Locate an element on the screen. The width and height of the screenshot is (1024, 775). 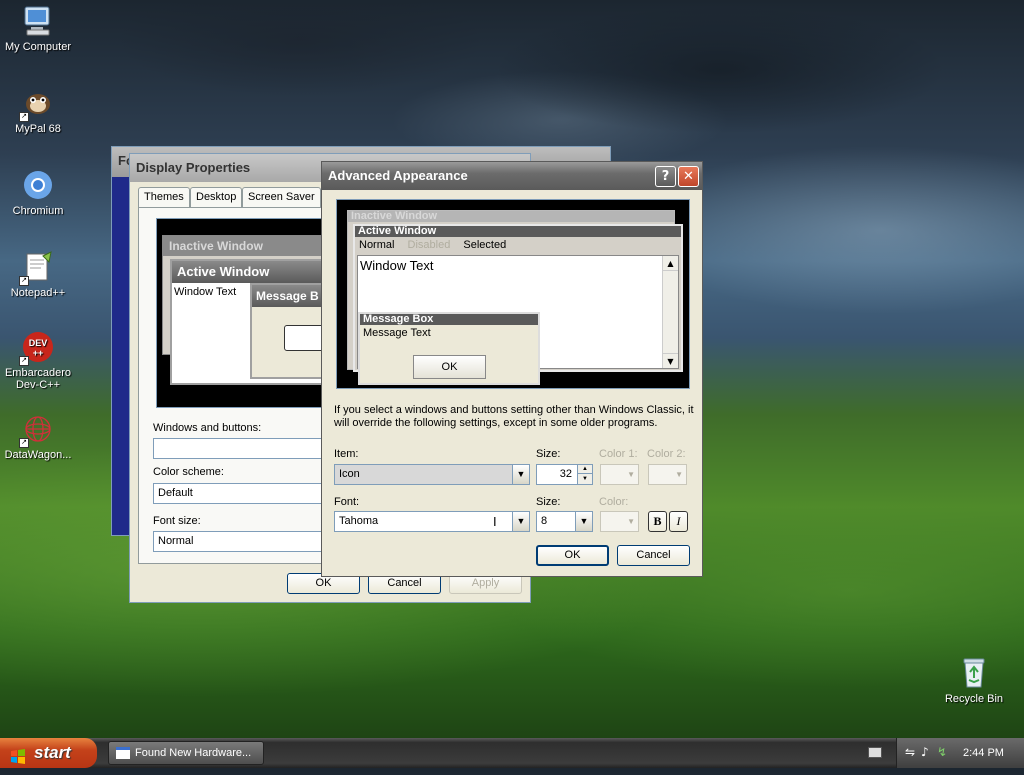
tab-desktop: Desktop is located at coordinates (216, 197).